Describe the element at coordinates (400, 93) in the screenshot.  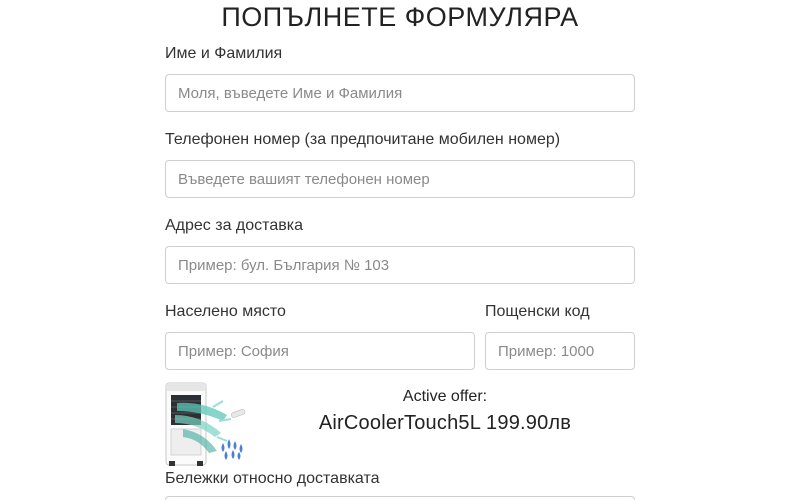
I see `name-input` at that location.